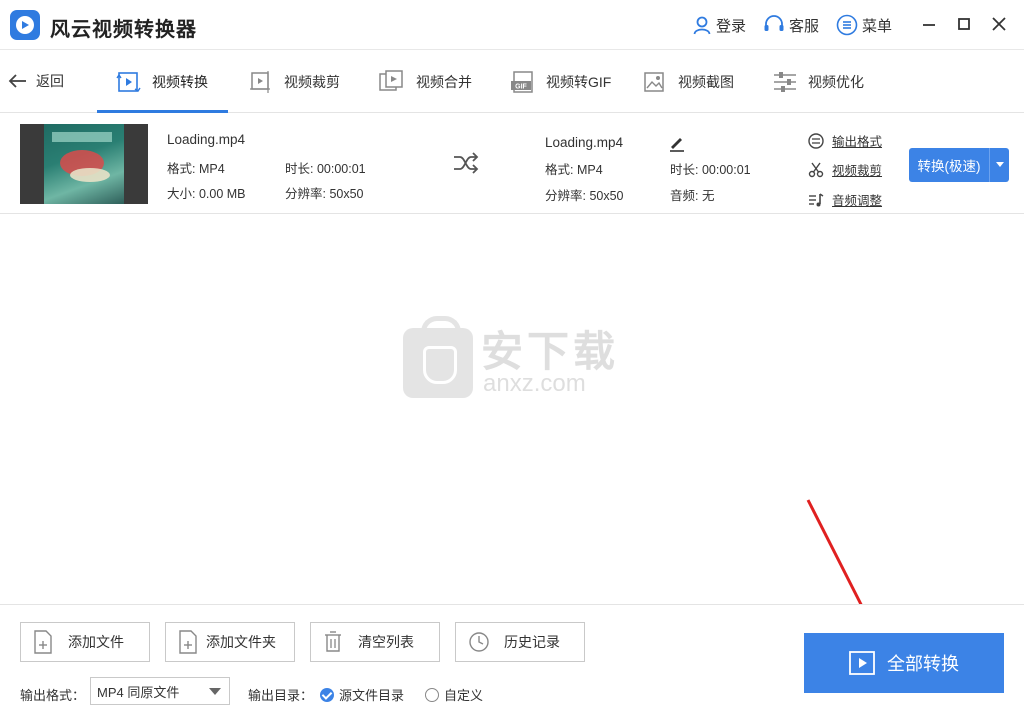 This screenshot has height=720, width=1024. I want to click on menu-icon, so click(847, 25).